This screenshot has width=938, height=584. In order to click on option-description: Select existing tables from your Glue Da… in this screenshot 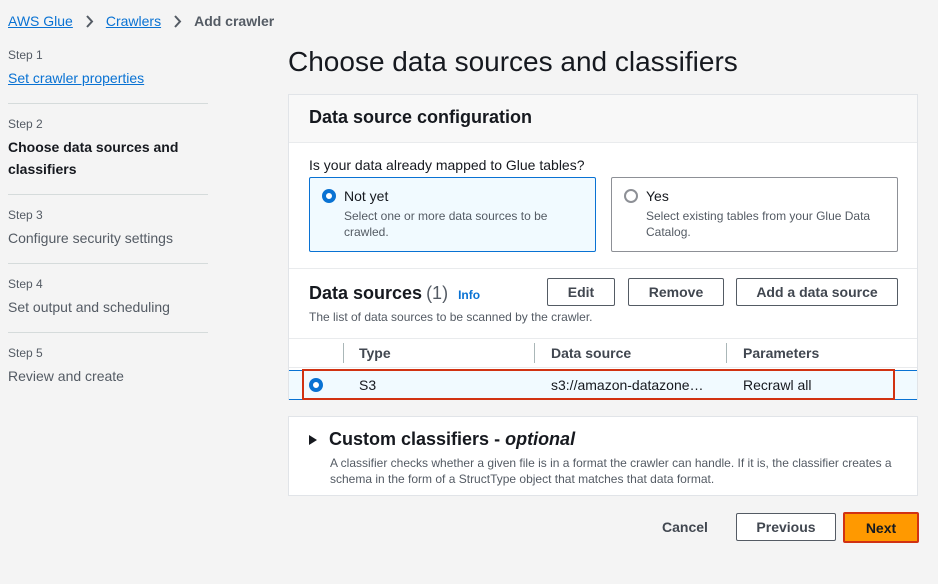, I will do `click(758, 224)`.